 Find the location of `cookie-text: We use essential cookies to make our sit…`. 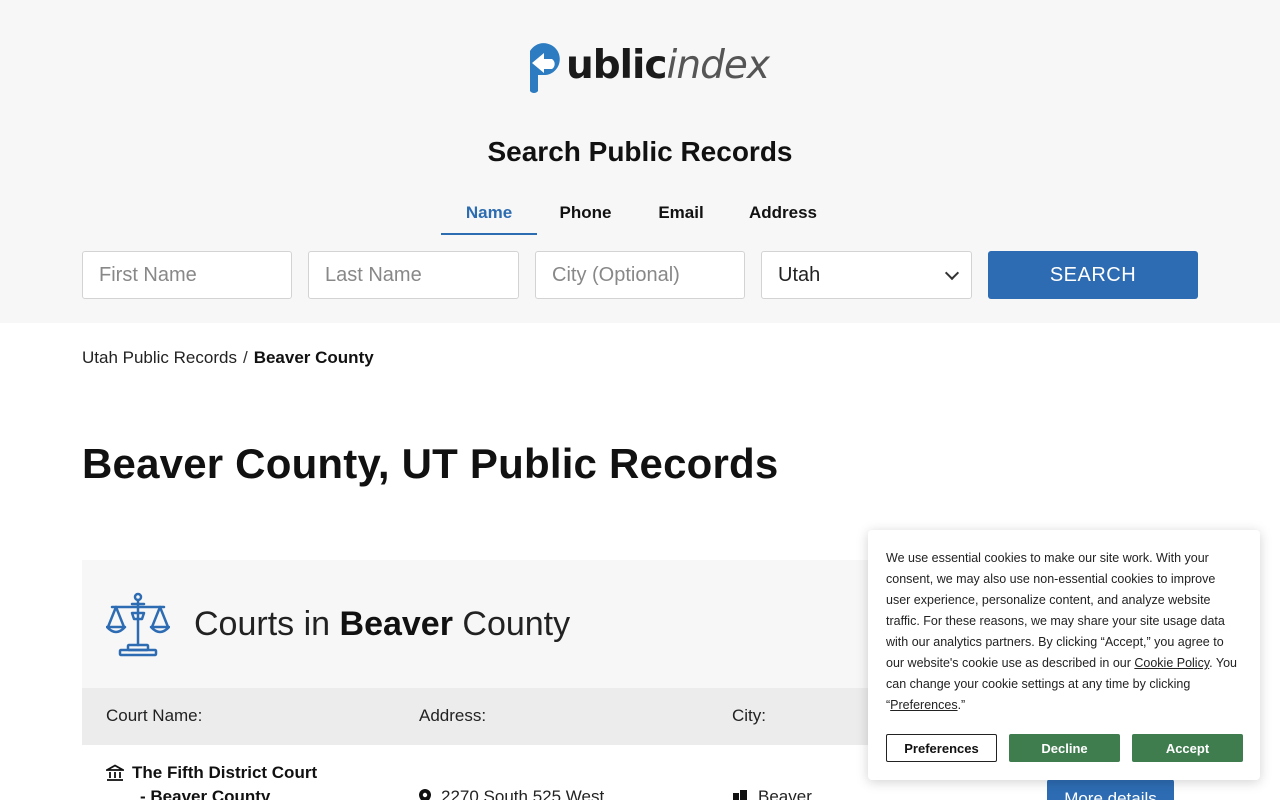

cookie-text: We use essential cookies to make our sit… is located at coordinates (1061, 631).